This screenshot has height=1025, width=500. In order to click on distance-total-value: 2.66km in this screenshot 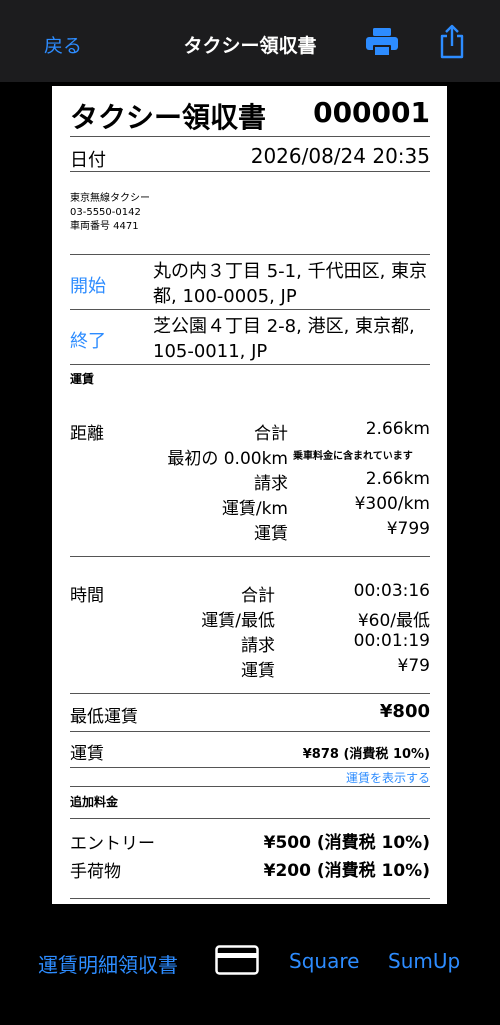, I will do `click(397, 429)`.